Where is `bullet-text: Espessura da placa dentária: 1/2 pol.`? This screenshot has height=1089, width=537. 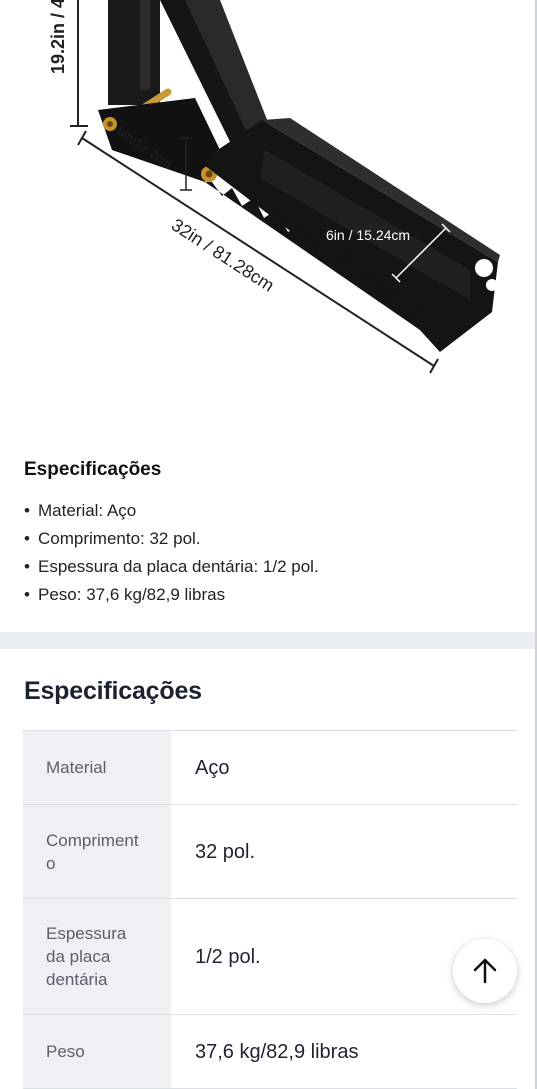
bullet-text: Espessura da placa dentária: 1/2 pol. is located at coordinates (178, 566).